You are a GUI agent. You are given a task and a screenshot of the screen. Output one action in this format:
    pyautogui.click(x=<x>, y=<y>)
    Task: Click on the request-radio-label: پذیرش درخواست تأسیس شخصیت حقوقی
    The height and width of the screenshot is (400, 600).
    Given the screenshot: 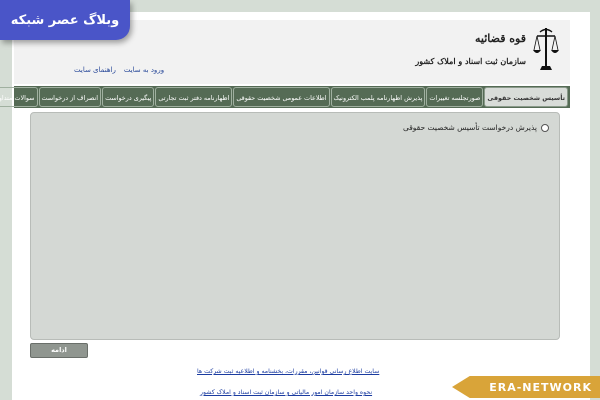 What is the action you would take?
    pyautogui.click(x=469, y=127)
    